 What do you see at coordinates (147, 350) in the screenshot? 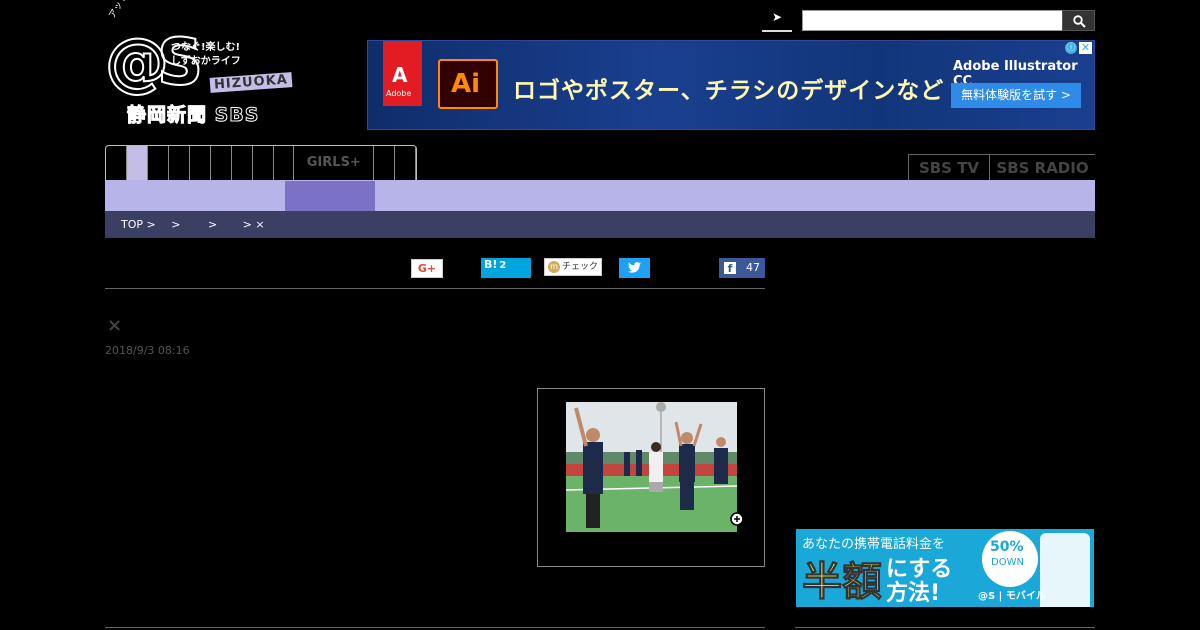
I see `article-date: 2018/9/3 08:16` at bounding box center [147, 350].